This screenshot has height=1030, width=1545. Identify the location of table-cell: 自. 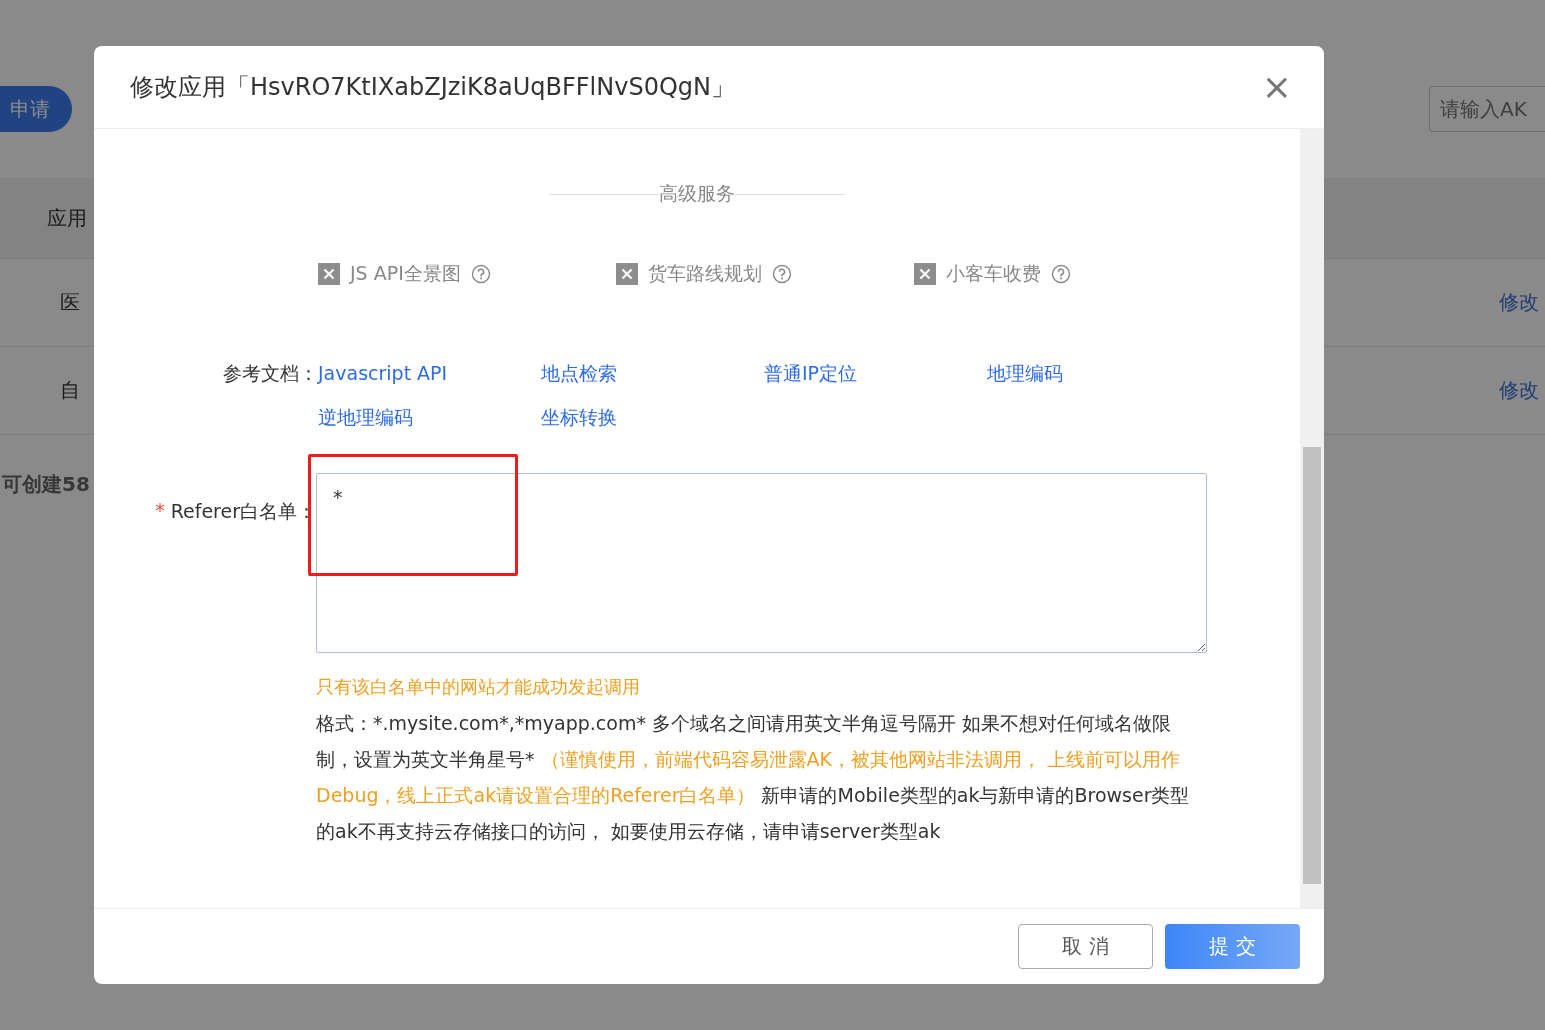
(70, 390).